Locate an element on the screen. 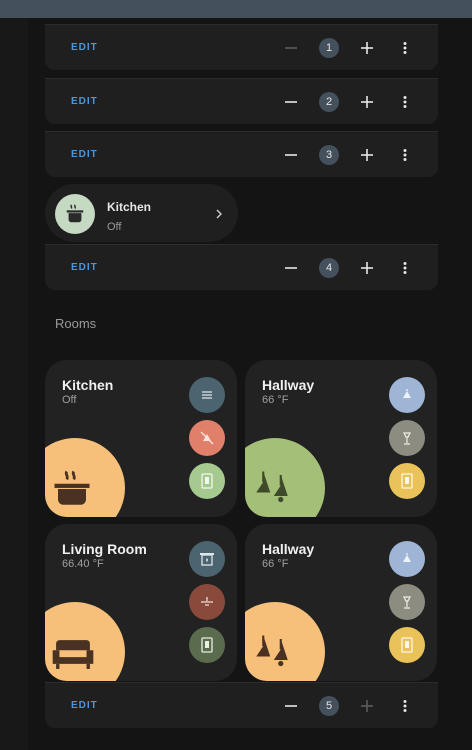  sofa-icon is located at coordinates (73, 654).